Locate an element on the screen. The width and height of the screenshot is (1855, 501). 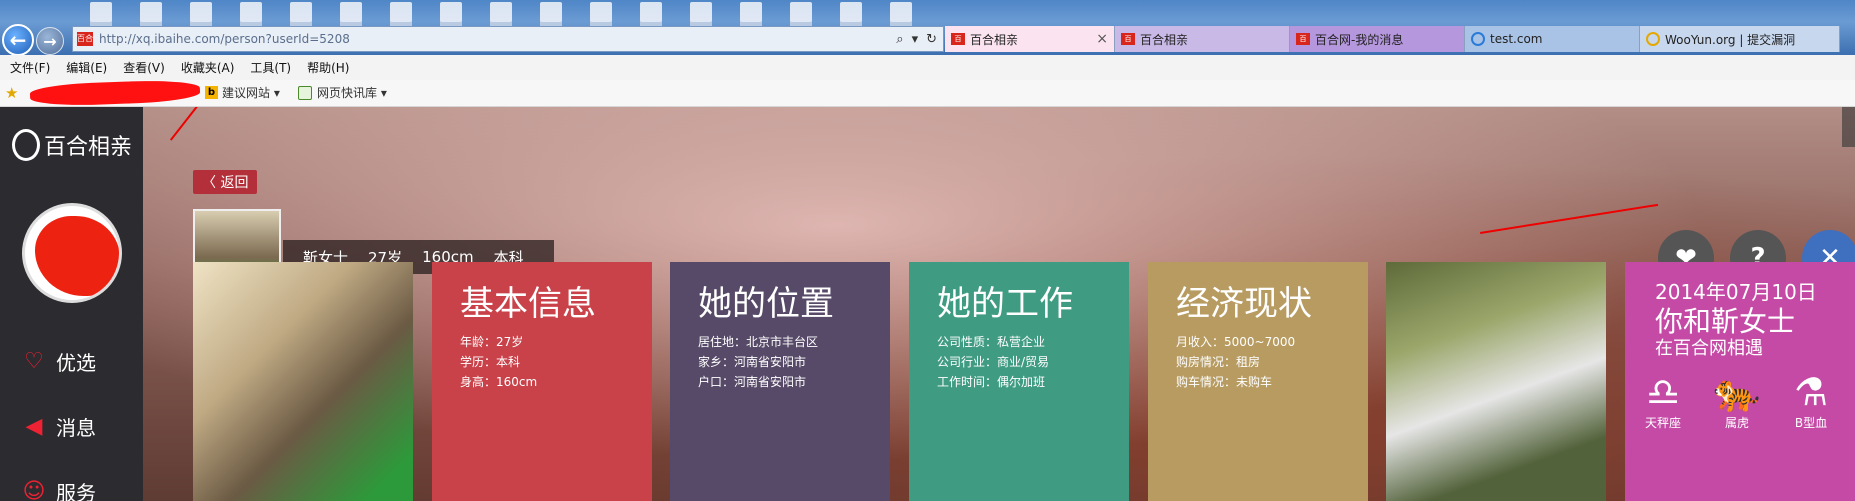
service-icon: ☺ is located at coordinates (34, 490).